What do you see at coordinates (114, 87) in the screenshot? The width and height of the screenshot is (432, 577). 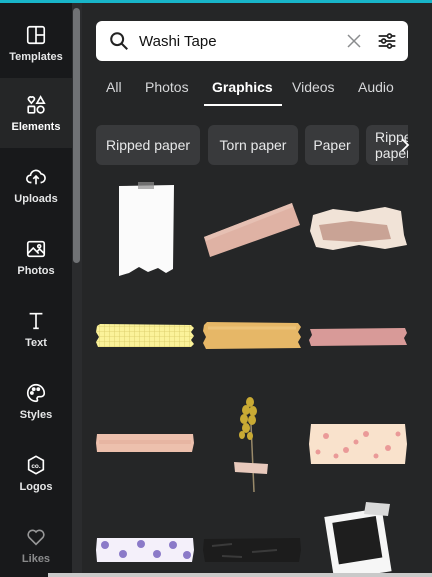 I see `tab-all: All` at bounding box center [114, 87].